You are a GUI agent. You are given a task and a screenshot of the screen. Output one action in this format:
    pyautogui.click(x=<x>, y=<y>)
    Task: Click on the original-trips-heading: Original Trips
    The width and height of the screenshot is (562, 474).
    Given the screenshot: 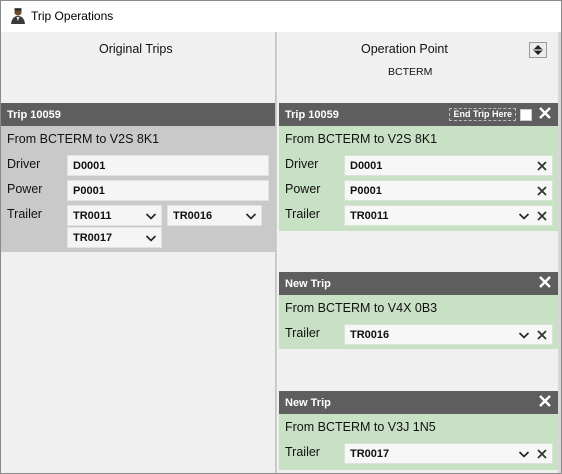 What is the action you would take?
    pyautogui.click(x=136, y=49)
    